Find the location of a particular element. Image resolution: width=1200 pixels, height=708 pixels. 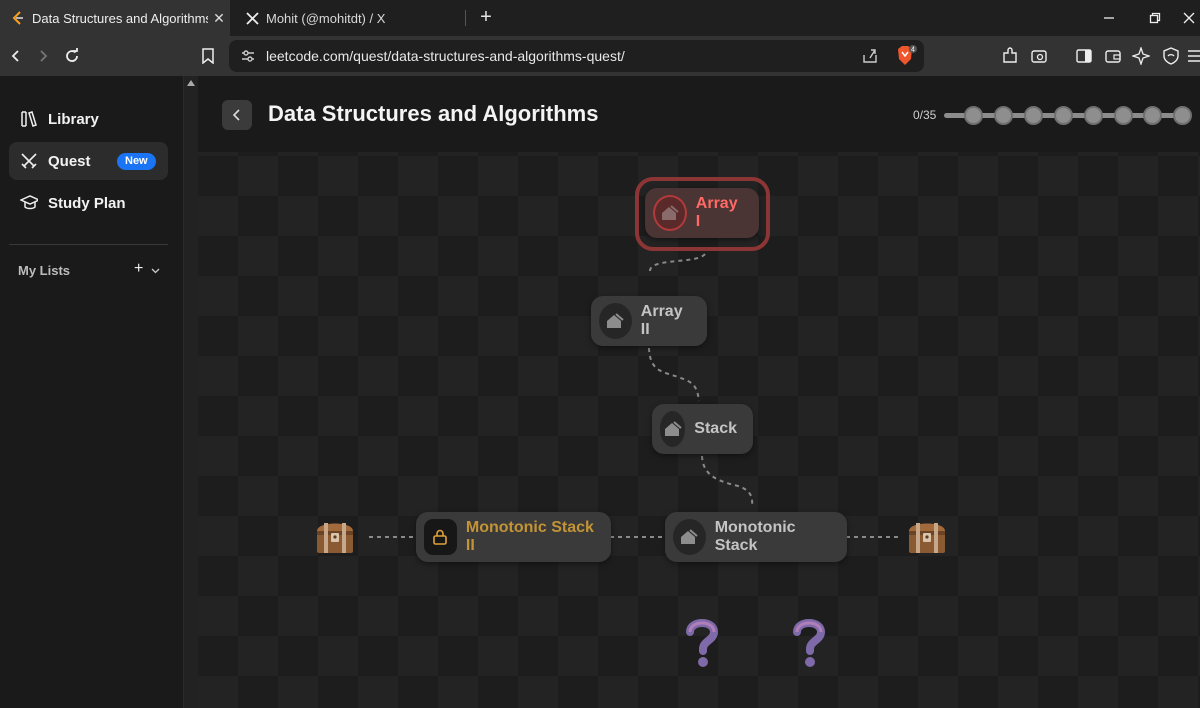

quest-node-stack: Stack is located at coordinates (702, 429).